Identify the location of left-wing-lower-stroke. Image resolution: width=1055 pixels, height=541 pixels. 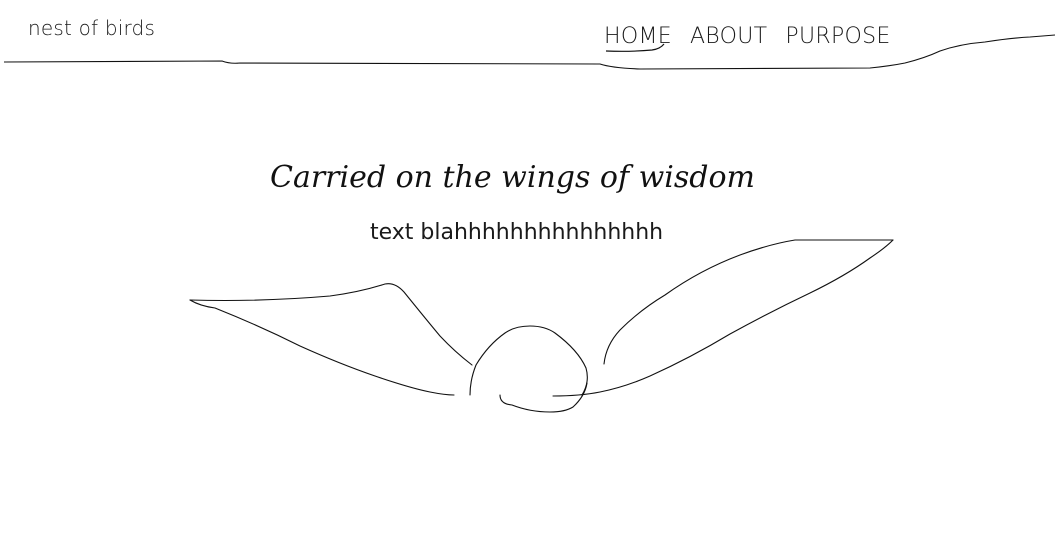
(322, 347).